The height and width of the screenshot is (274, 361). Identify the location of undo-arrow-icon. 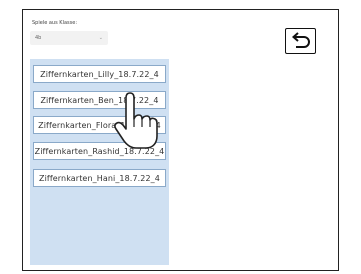
(300, 40).